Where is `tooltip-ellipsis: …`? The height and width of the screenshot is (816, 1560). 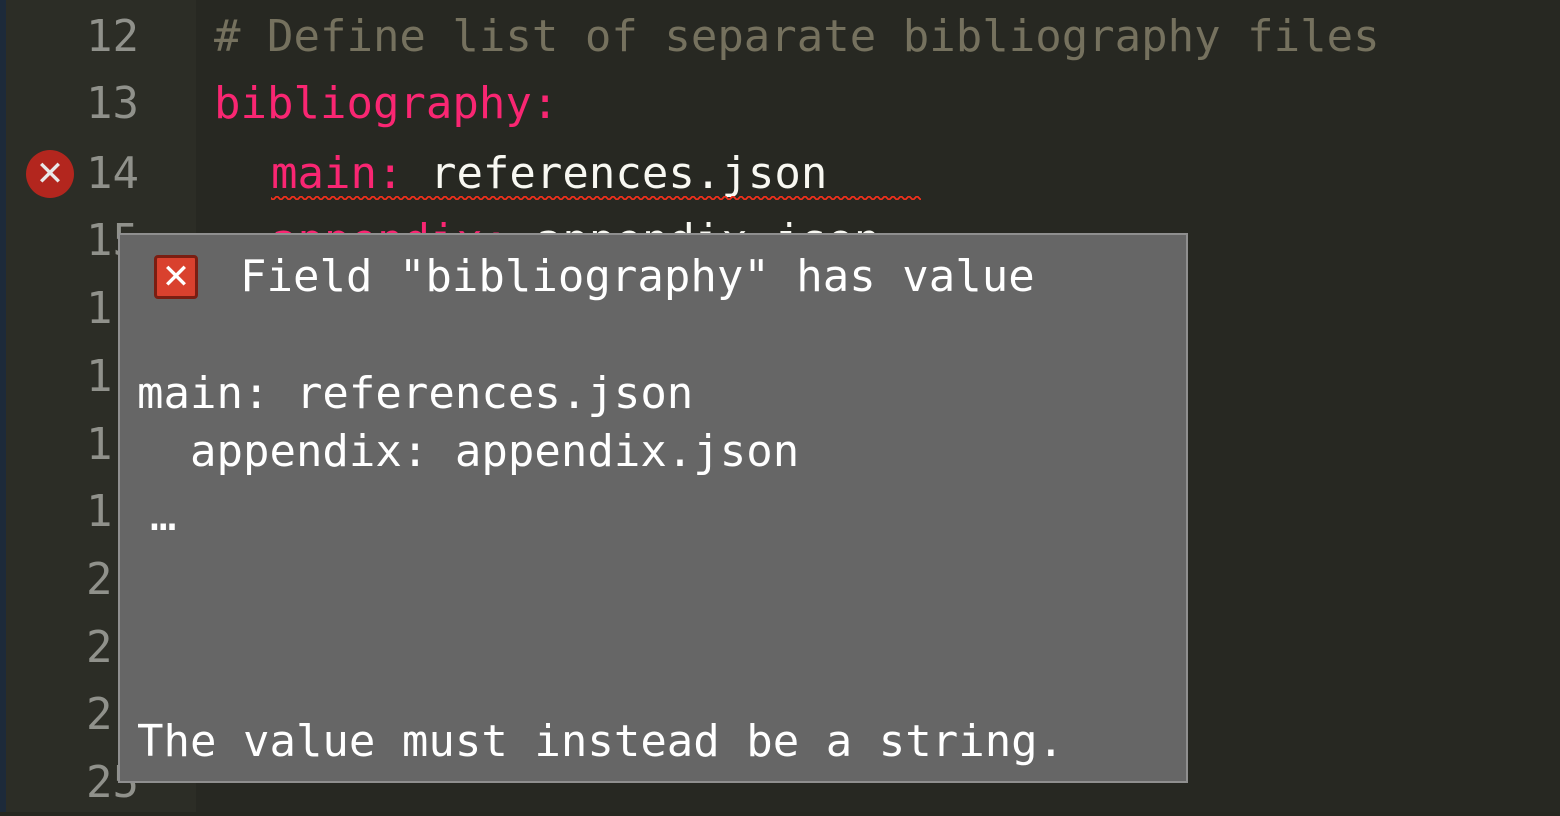
tooltip-ellipsis: … is located at coordinates (163, 515).